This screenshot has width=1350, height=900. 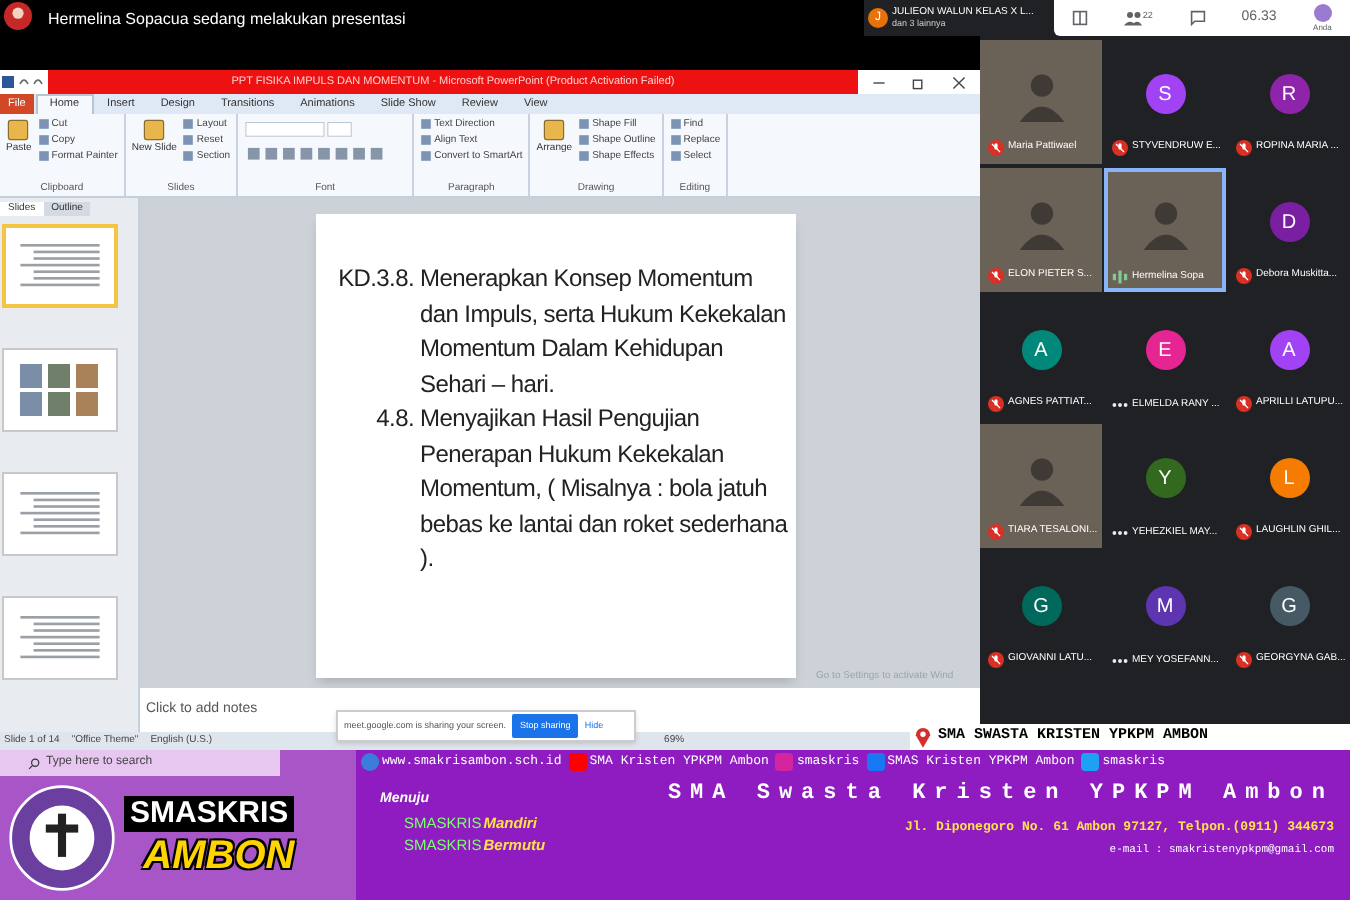 I want to click on school-full-name: SMA Swasta Kristen YPKPM Ambon, so click(x=1000, y=795).